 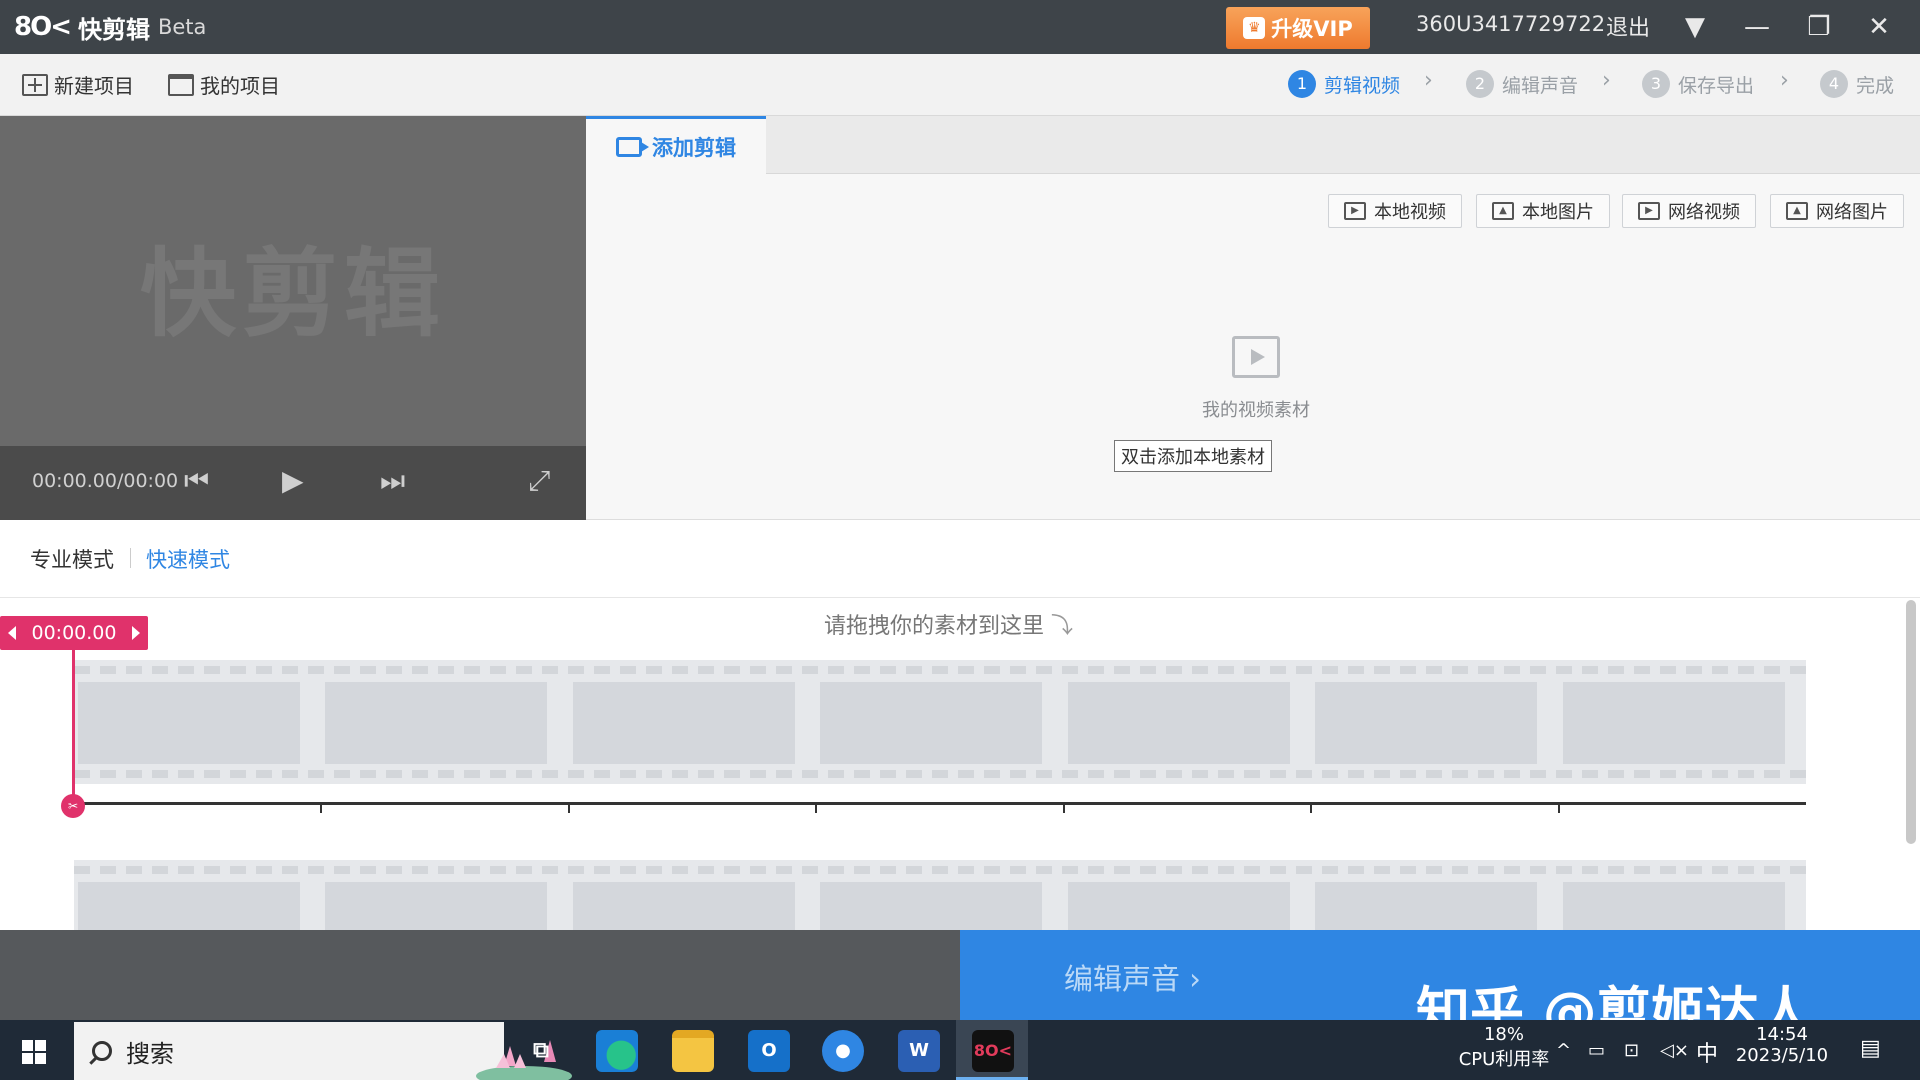 I want to click on source-label: 本地图片, so click(x=1558, y=212).